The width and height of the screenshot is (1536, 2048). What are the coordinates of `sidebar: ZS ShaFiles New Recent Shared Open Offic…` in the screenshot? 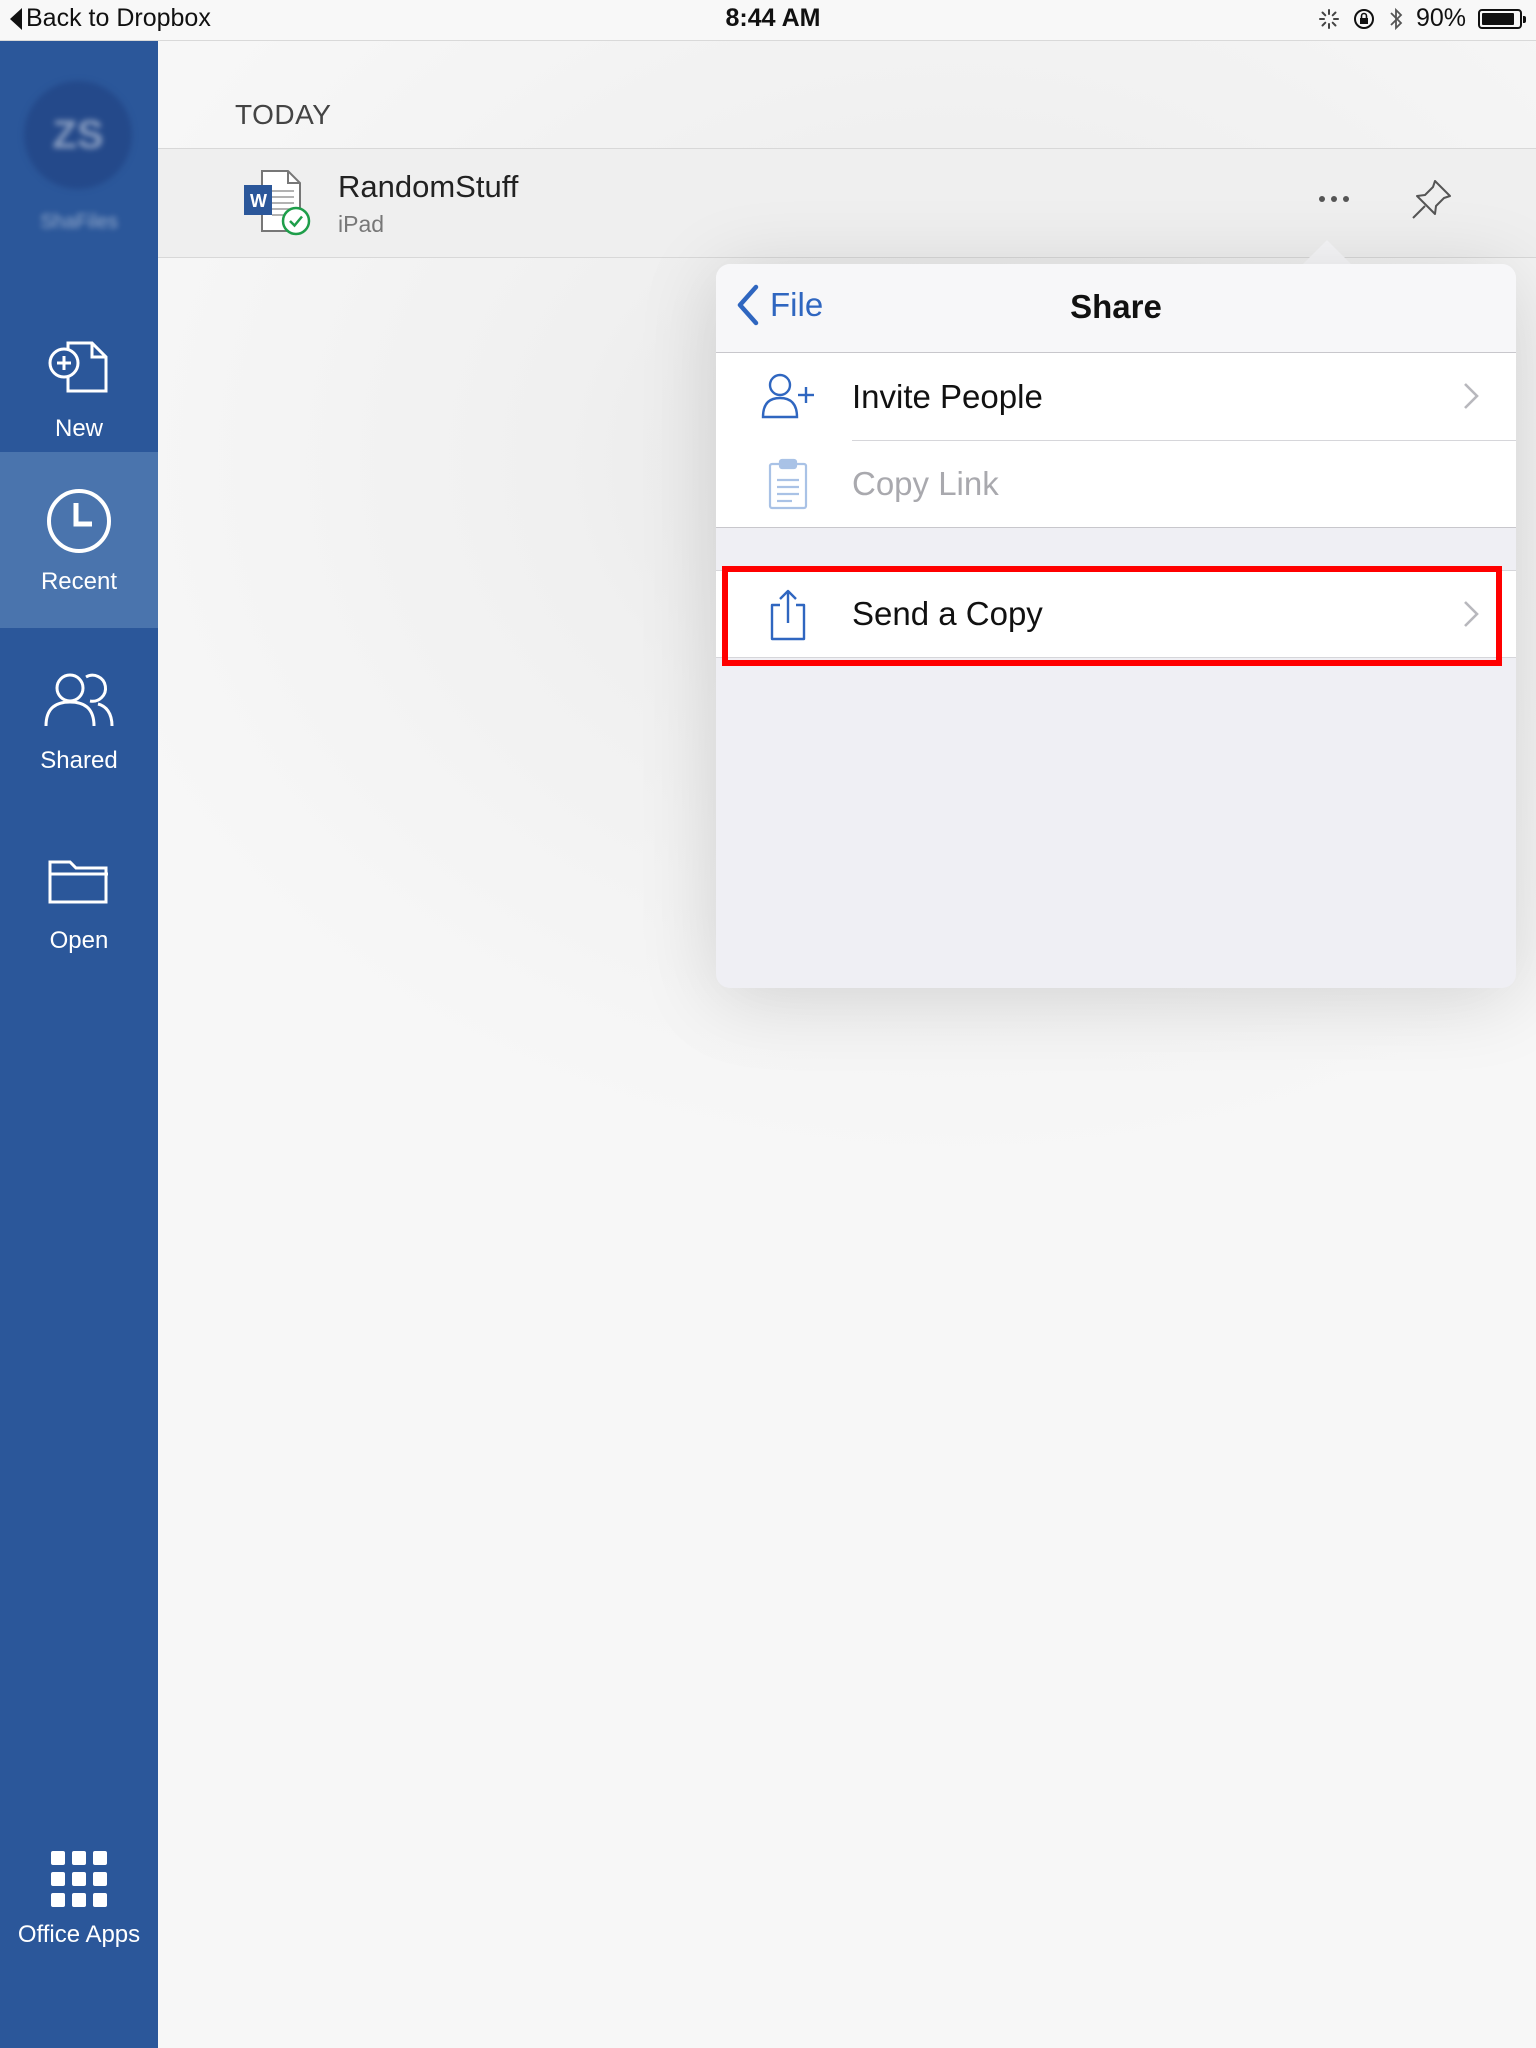 It's located at (79, 1044).